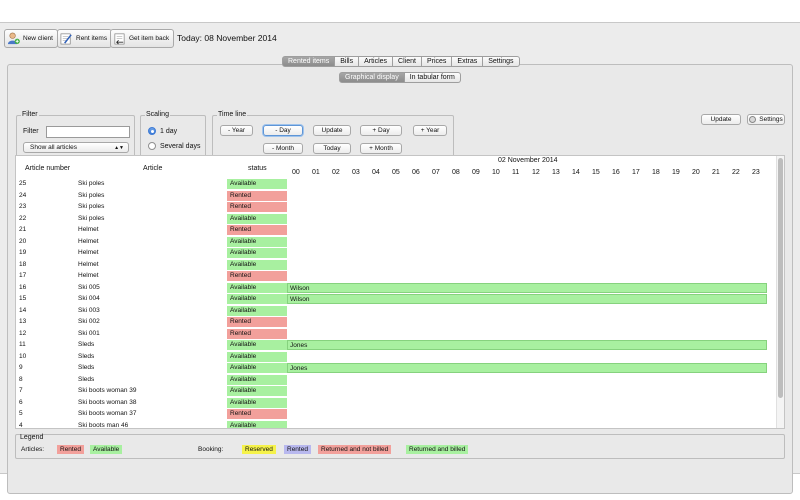 This screenshot has height=500, width=800. Describe the element at coordinates (430, 130) in the screenshot. I see `plus-year-button: + Year` at that location.